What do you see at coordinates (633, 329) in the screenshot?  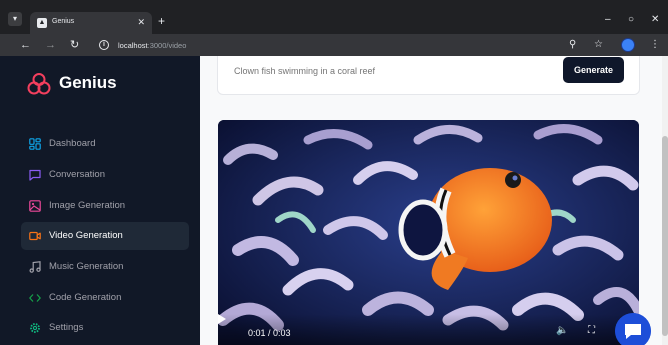 I see `chat-widget-icon` at bounding box center [633, 329].